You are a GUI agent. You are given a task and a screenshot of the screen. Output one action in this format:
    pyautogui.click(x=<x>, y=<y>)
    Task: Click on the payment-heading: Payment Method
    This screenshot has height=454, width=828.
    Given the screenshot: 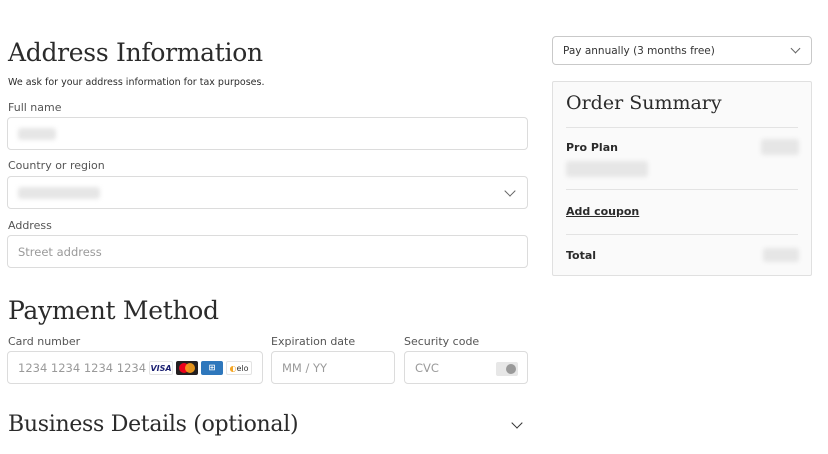 What is the action you would take?
    pyautogui.click(x=113, y=310)
    